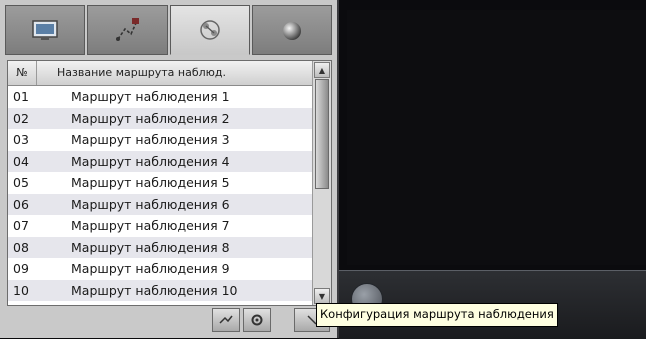 The height and width of the screenshot is (339, 646). Describe the element at coordinates (131, 73) in the screenshot. I see `header-route-name: Название маршрута наблюд.` at that location.